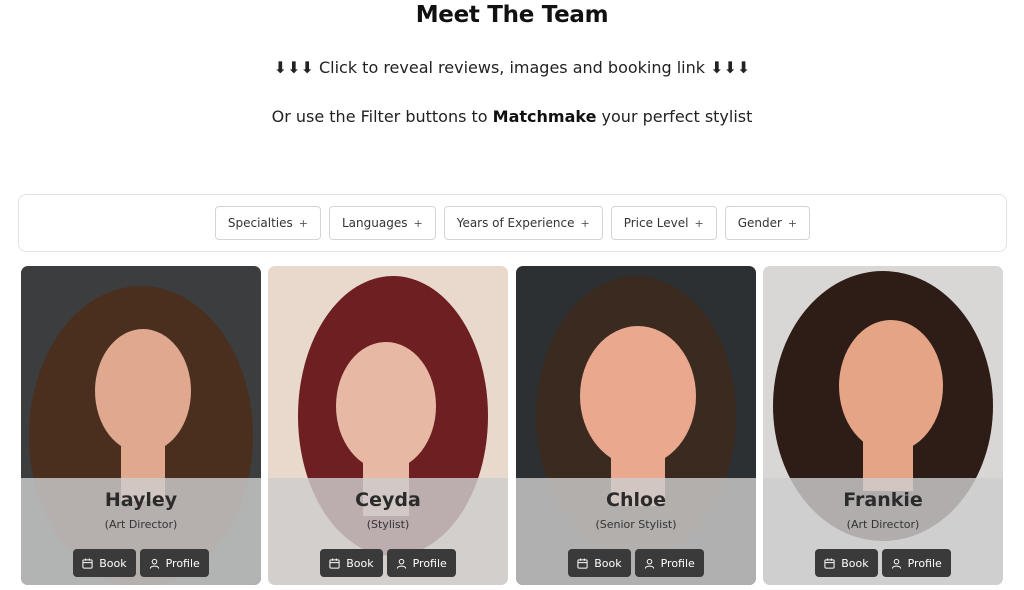  I want to click on filter-languages-button: Languages +, so click(382, 223).